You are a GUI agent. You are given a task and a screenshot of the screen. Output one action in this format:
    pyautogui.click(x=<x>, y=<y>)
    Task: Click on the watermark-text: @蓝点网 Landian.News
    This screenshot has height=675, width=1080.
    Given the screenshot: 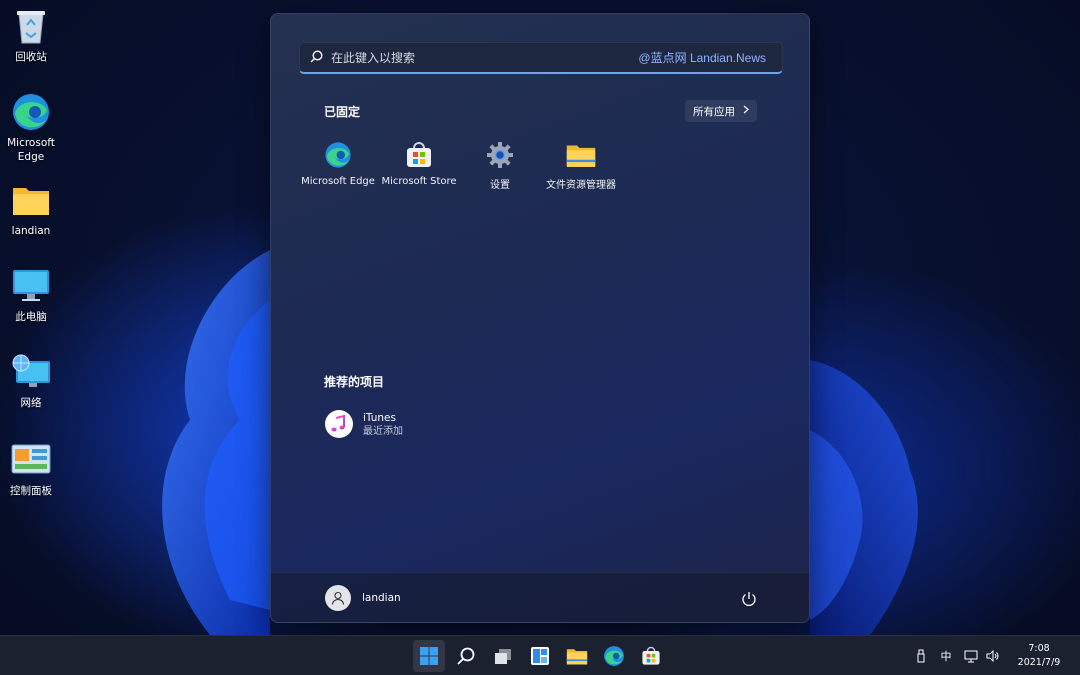 What is the action you would take?
    pyautogui.click(x=702, y=58)
    